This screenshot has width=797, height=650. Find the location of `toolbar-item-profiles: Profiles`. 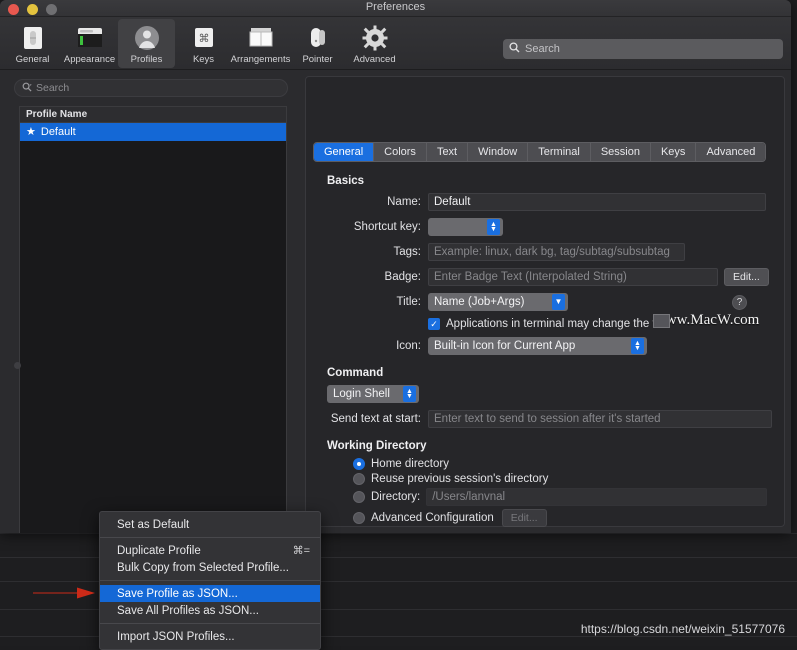

toolbar-item-profiles: Profiles is located at coordinates (146, 43).